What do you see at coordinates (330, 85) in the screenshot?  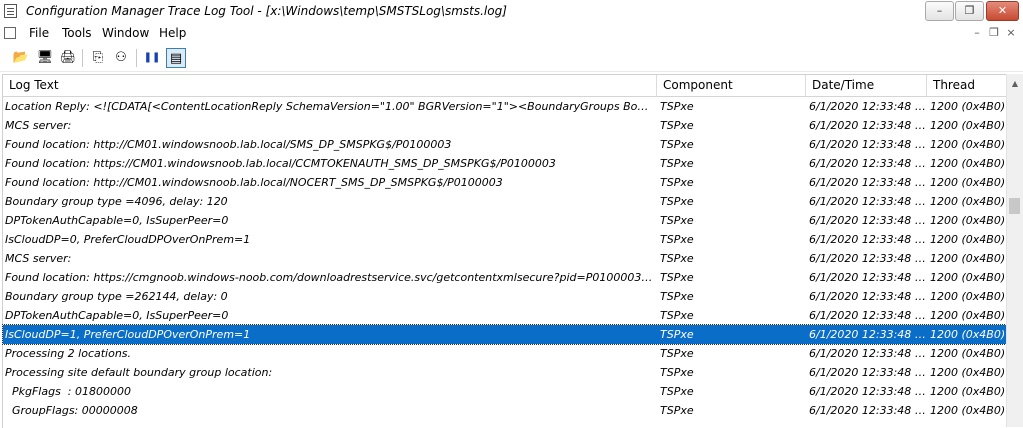 I see `column-header-log-text: Log Text` at bounding box center [330, 85].